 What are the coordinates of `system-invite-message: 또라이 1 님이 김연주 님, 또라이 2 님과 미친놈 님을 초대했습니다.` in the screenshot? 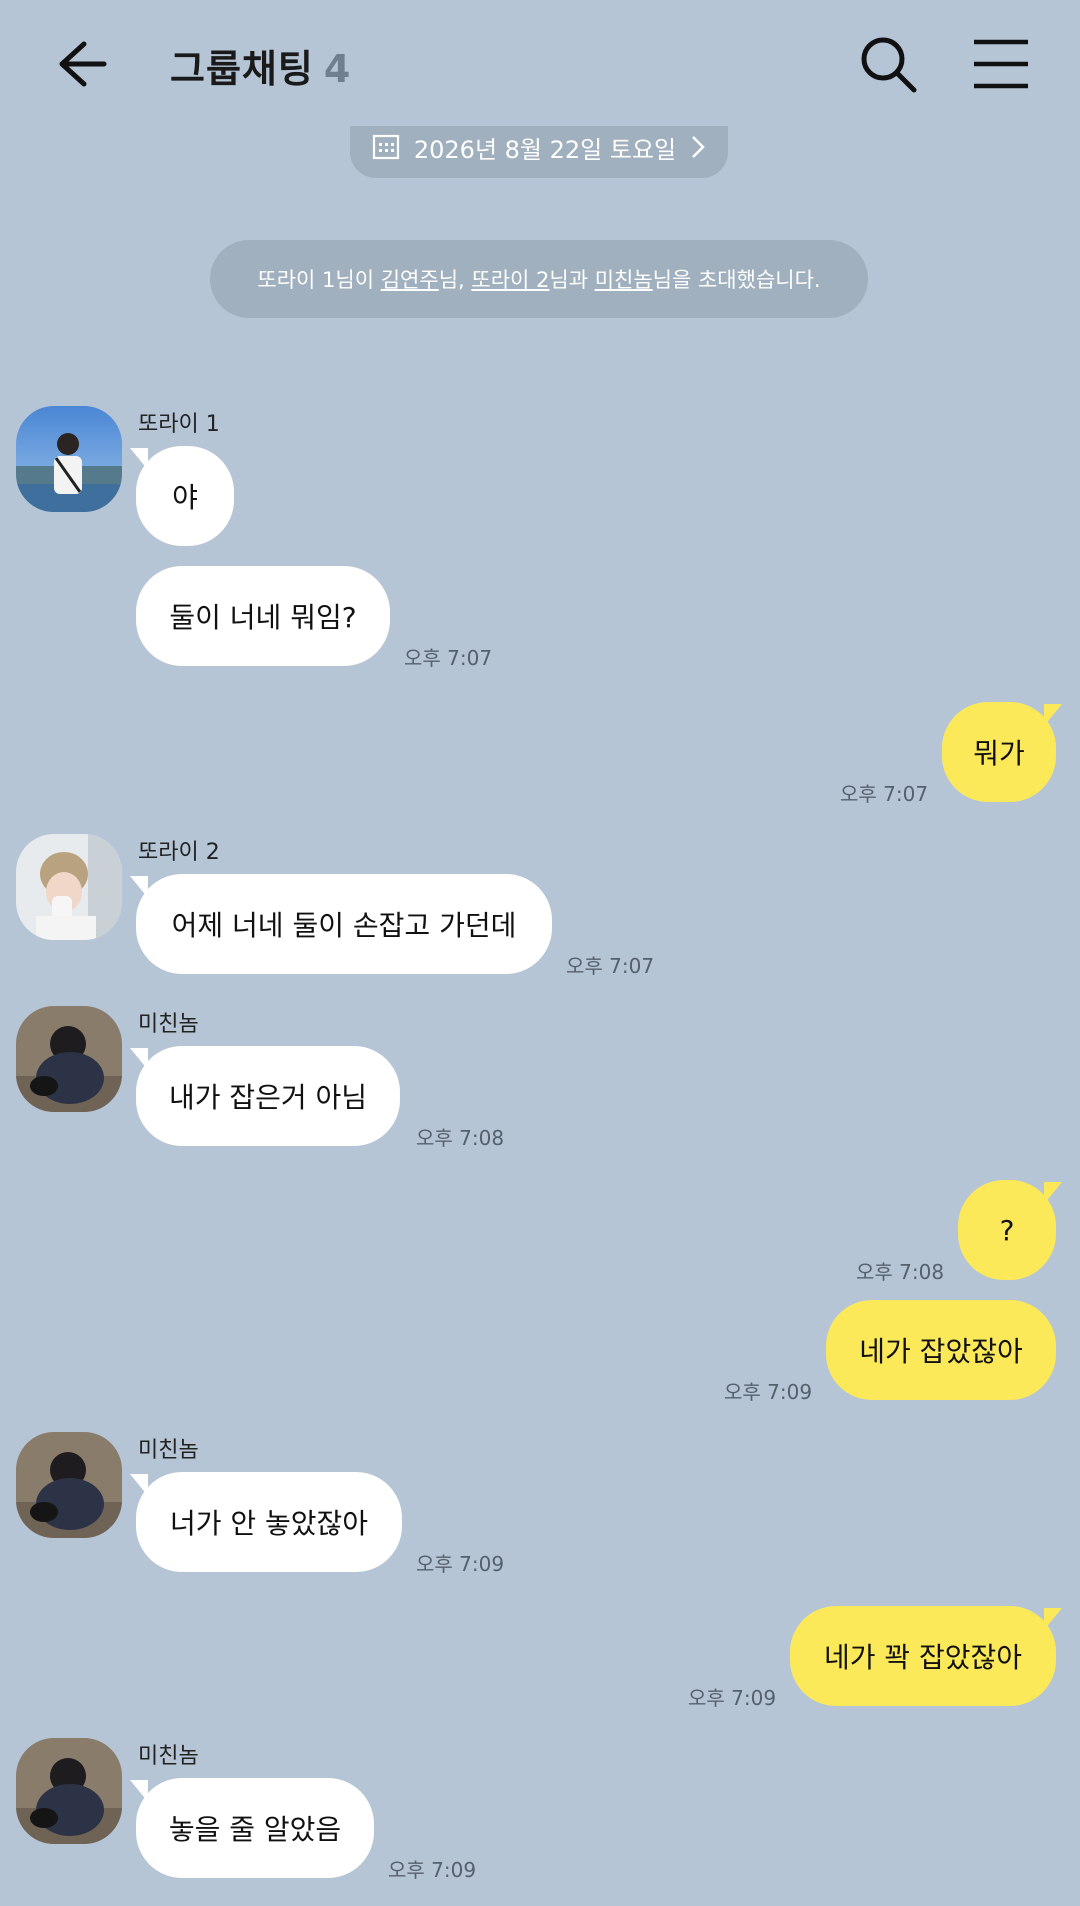 It's located at (539, 279).